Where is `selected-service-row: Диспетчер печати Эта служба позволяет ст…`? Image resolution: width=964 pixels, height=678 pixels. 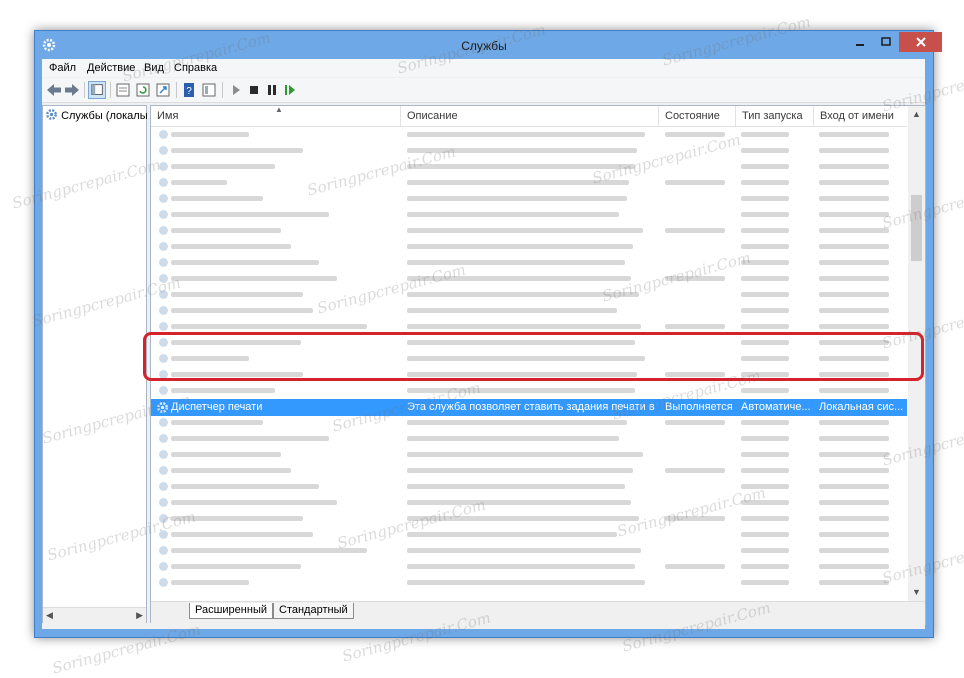 selected-service-row: Диспетчер печати Эта служба позволяет ст… is located at coordinates (529, 407).